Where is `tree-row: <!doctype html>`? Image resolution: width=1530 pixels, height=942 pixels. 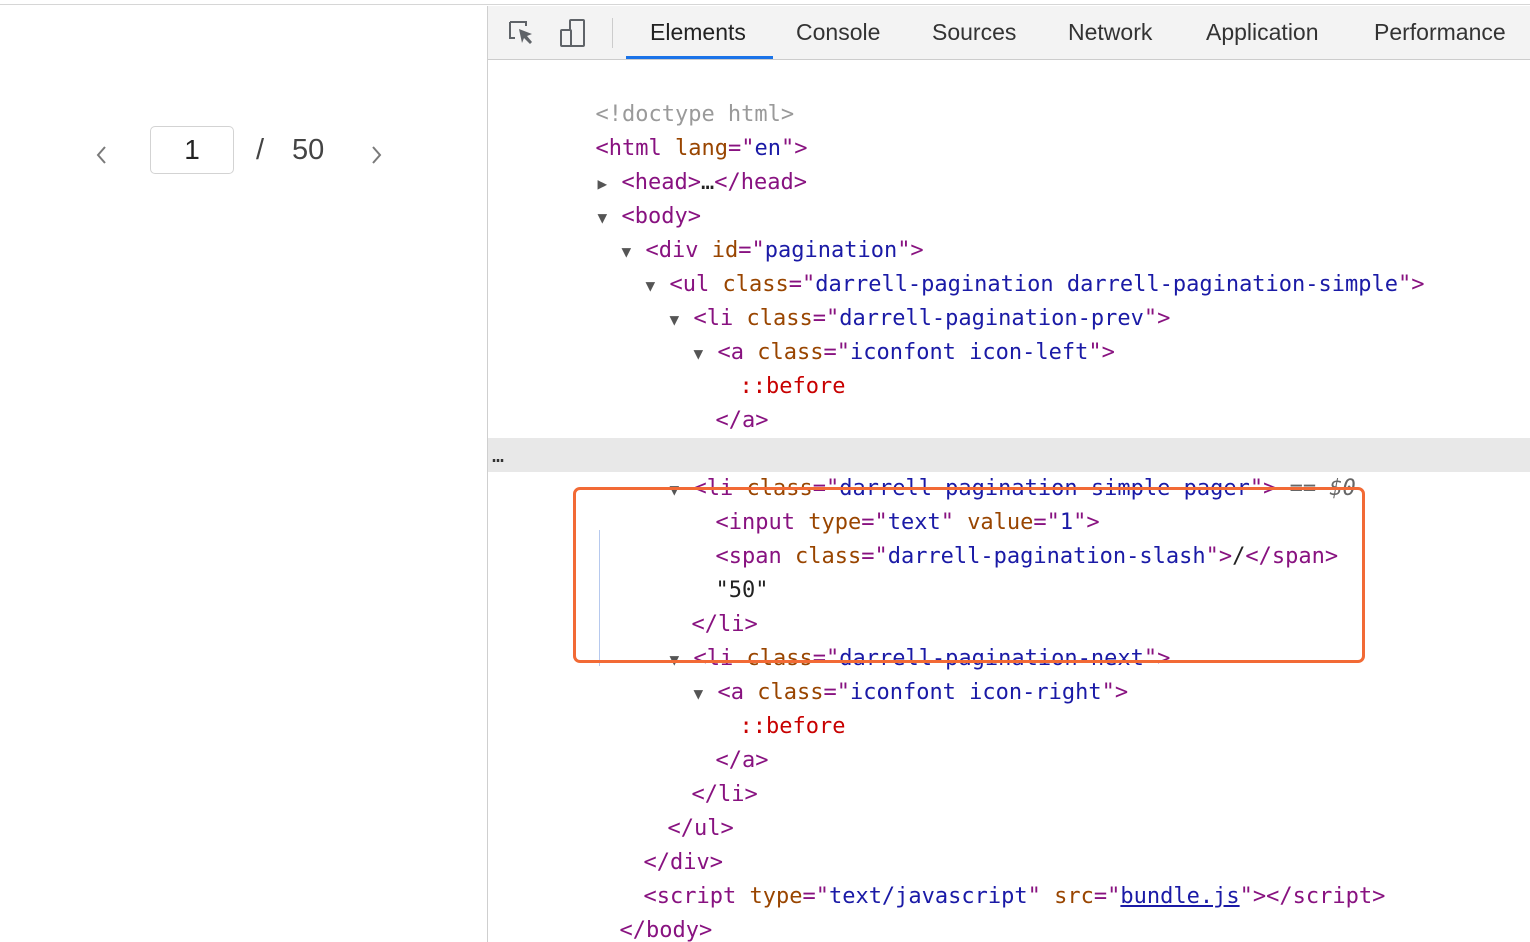
tree-row: <!doctype html> is located at coordinates (1009, 95).